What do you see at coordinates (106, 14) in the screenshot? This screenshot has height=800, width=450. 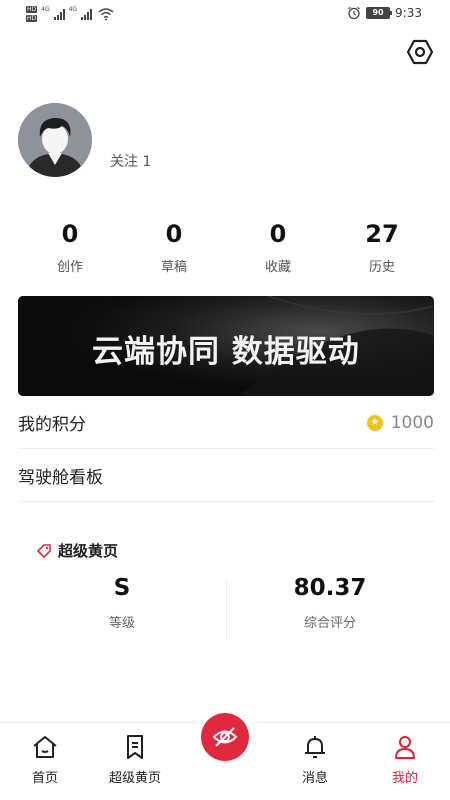 I see `wifi-icon` at bounding box center [106, 14].